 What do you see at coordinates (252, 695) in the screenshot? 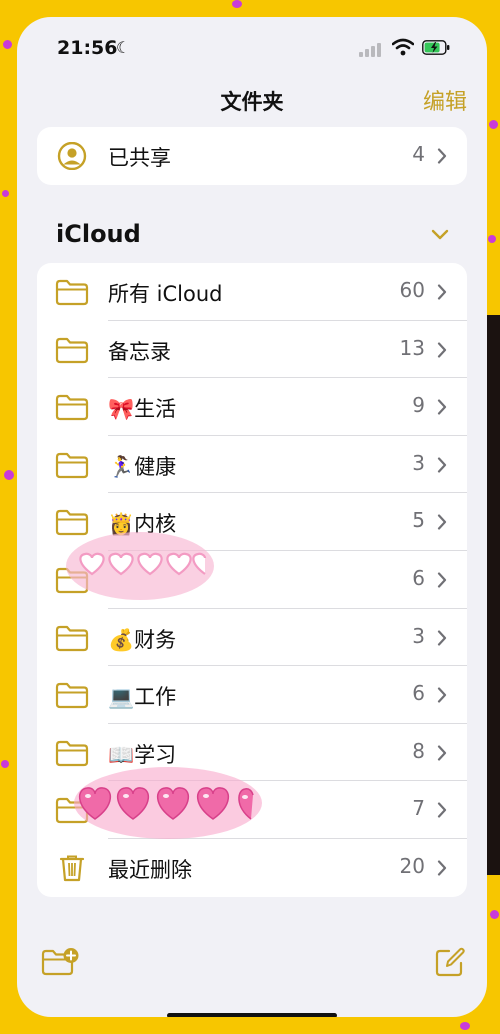
I see `folder-row: 💻工作 6` at bounding box center [252, 695].